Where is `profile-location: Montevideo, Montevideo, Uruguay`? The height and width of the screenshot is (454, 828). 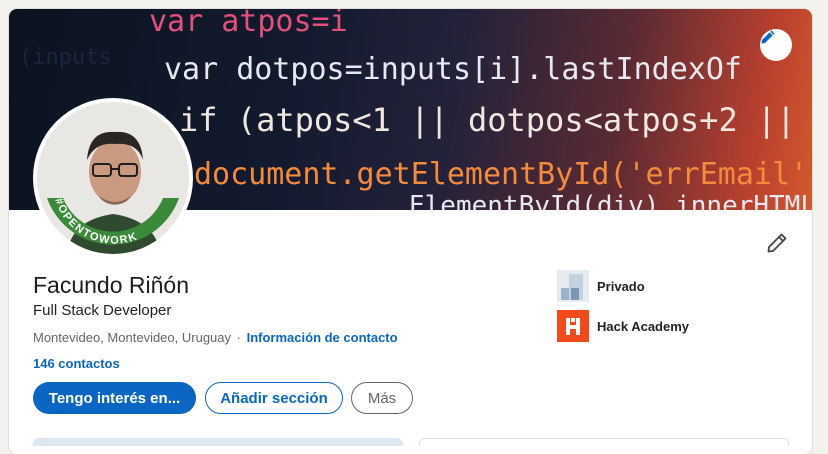
profile-location: Montevideo, Montevideo, Uruguay is located at coordinates (132, 337).